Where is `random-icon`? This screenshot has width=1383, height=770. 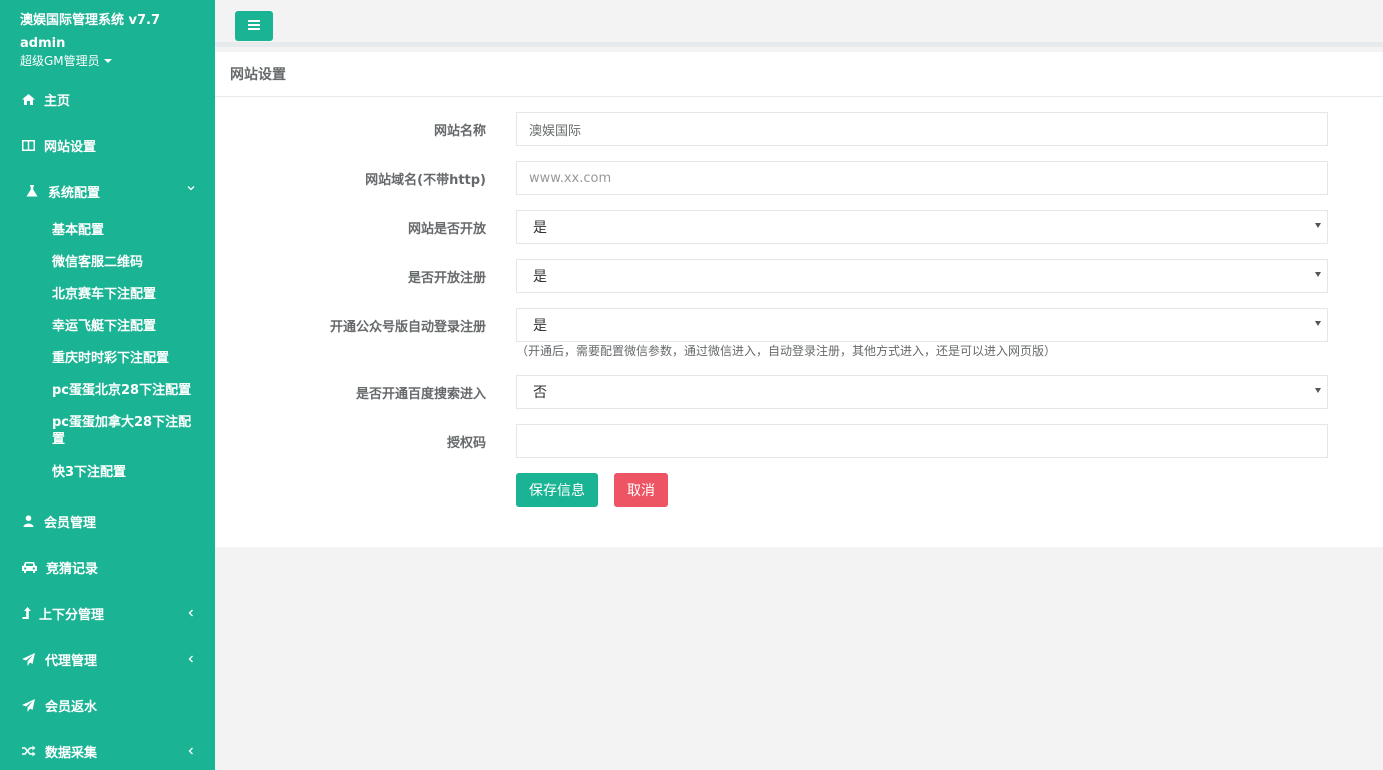 random-icon is located at coordinates (28, 751).